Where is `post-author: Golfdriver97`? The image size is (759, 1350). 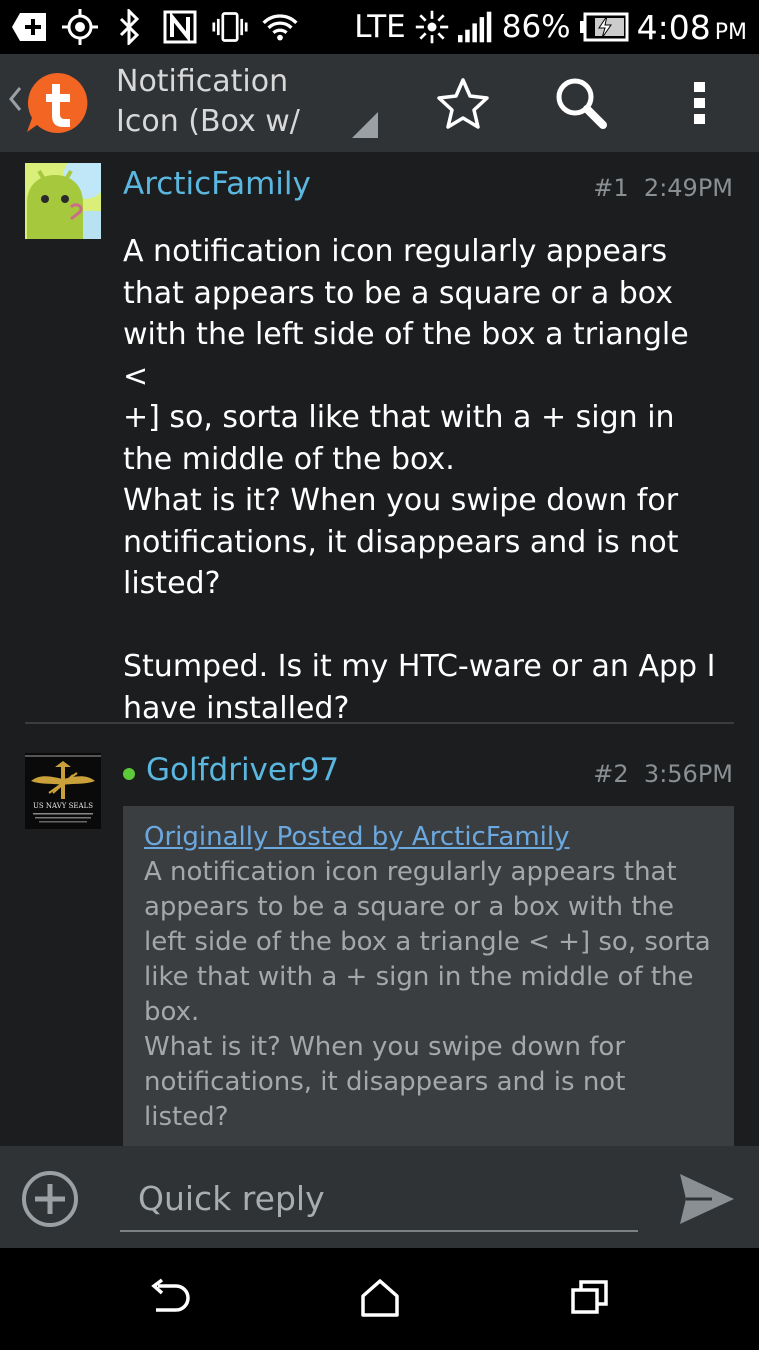
post-author: Golfdriver97 is located at coordinates (242, 770).